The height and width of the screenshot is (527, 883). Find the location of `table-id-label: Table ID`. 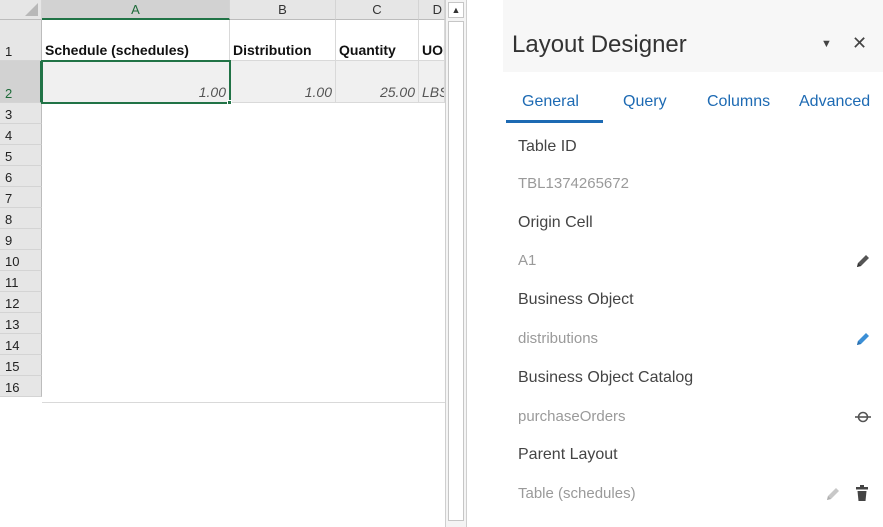

table-id-label: Table ID is located at coordinates (547, 146).